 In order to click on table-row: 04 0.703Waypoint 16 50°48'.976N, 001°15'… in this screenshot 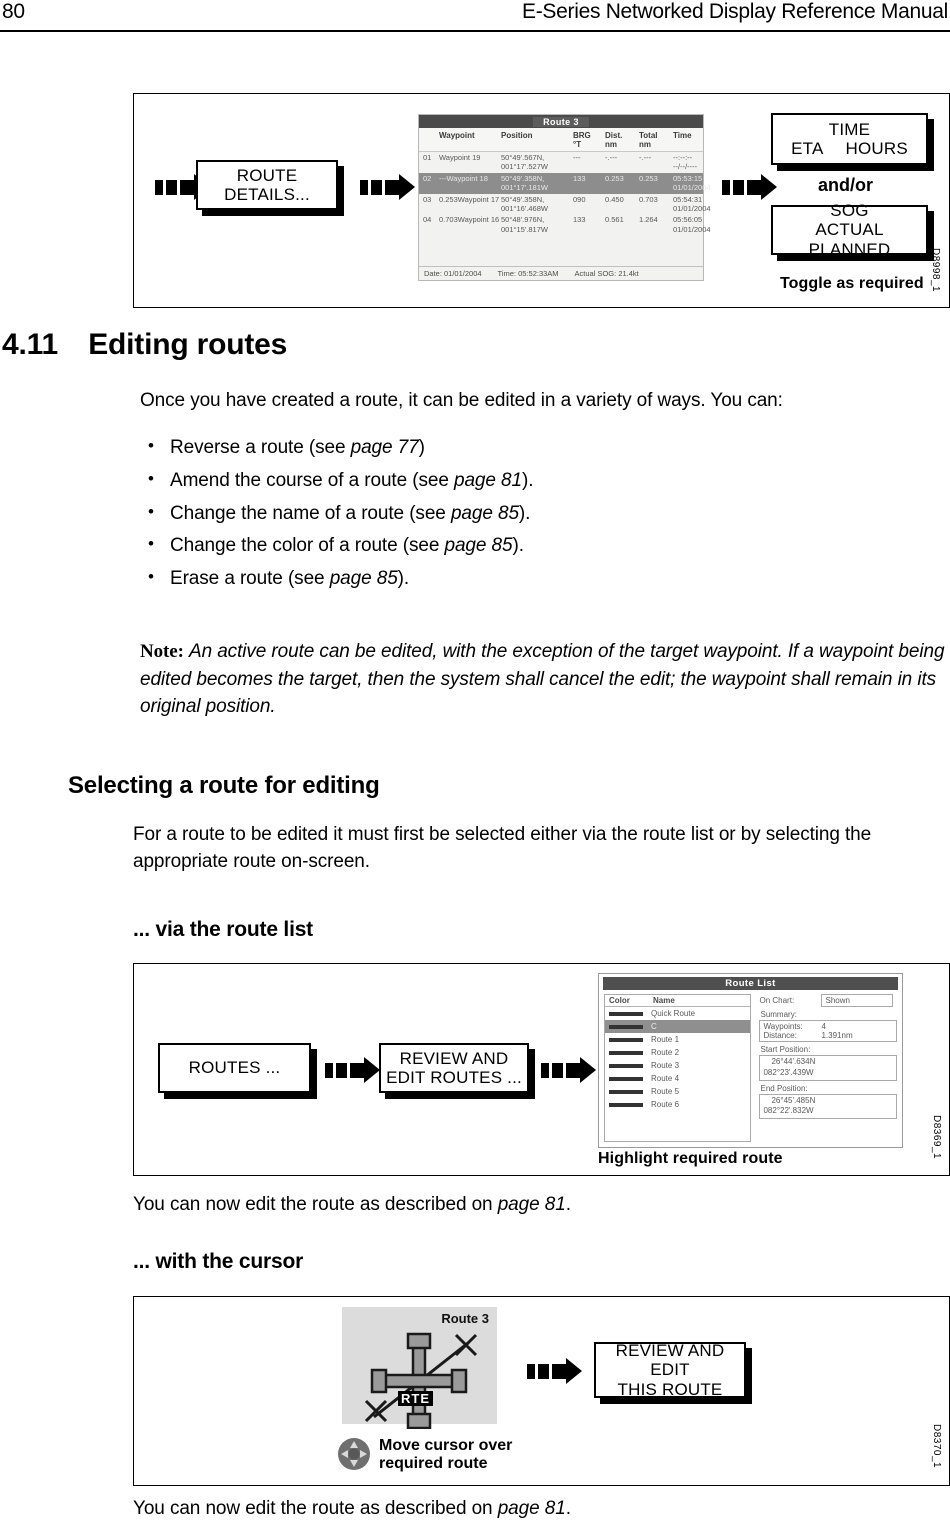, I will do `click(565, 224)`.